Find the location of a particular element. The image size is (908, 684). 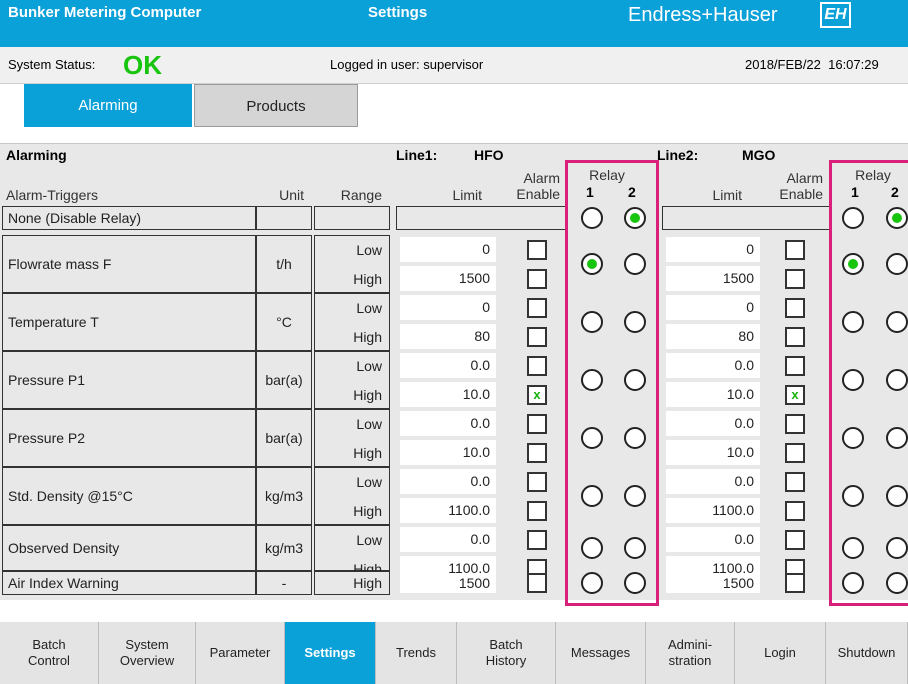

unit-value: bar(a) is located at coordinates (284, 438).